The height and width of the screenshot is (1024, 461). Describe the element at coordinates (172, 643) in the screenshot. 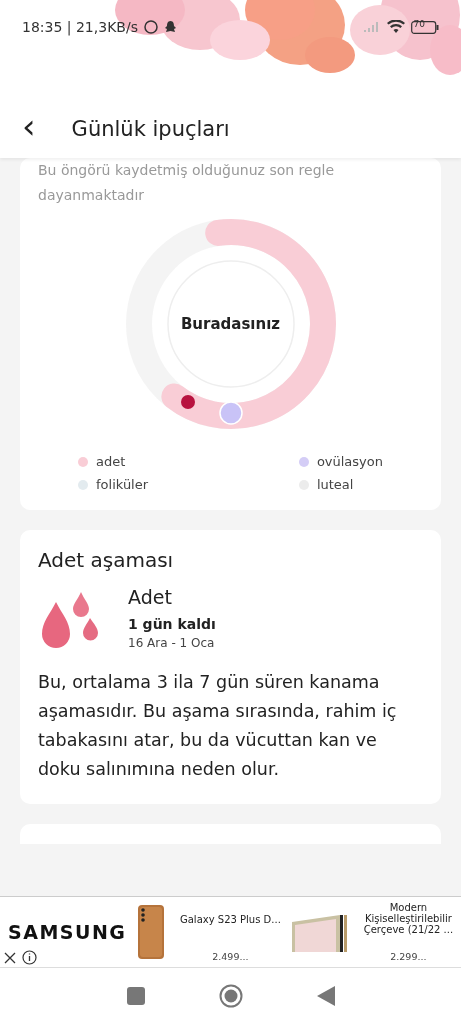

I see `phase-dates: 16 Ara - 1 Oca` at that location.